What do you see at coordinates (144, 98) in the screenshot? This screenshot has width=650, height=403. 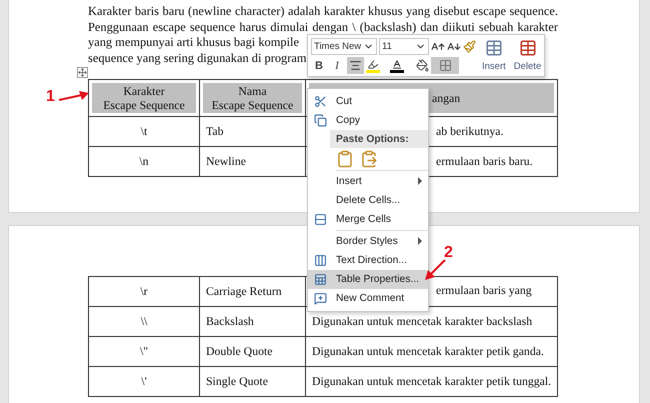 I see `column-header: Karakter Escape Sequence` at bounding box center [144, 98].